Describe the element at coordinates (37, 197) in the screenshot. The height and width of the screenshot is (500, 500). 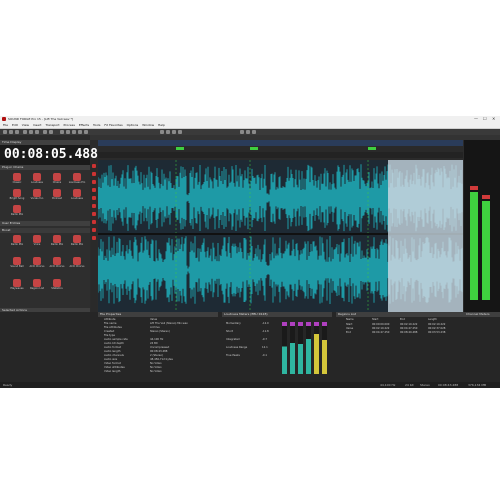
I see `plugin-chain-button: Vocals fun` at that location.